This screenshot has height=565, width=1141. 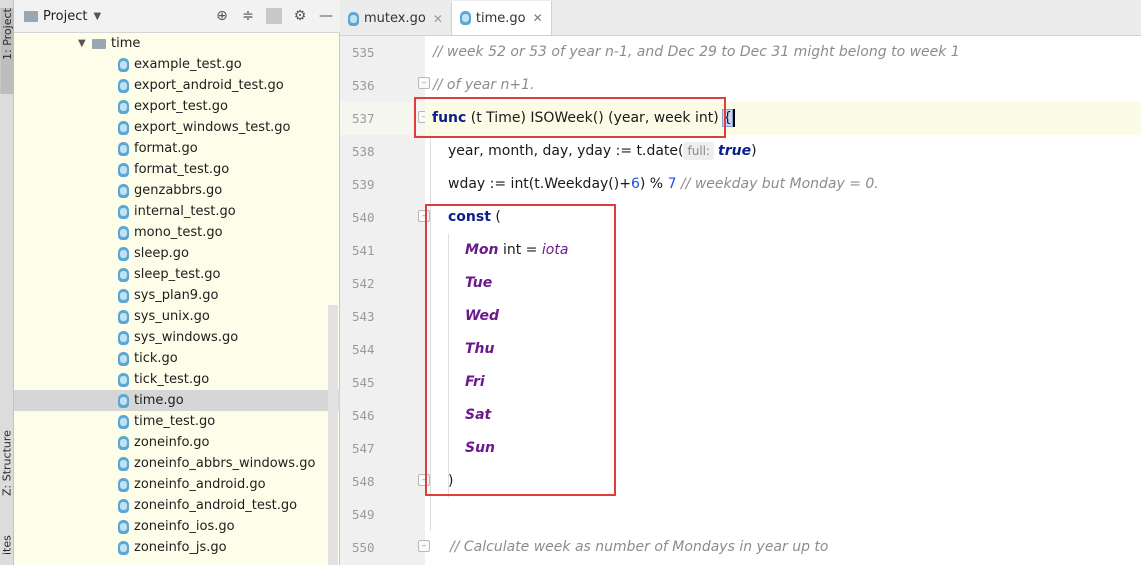 What do you see at coordinates (495, 217) in the screenshot?
I see `code-text: (` at bounding box center [495, 217].